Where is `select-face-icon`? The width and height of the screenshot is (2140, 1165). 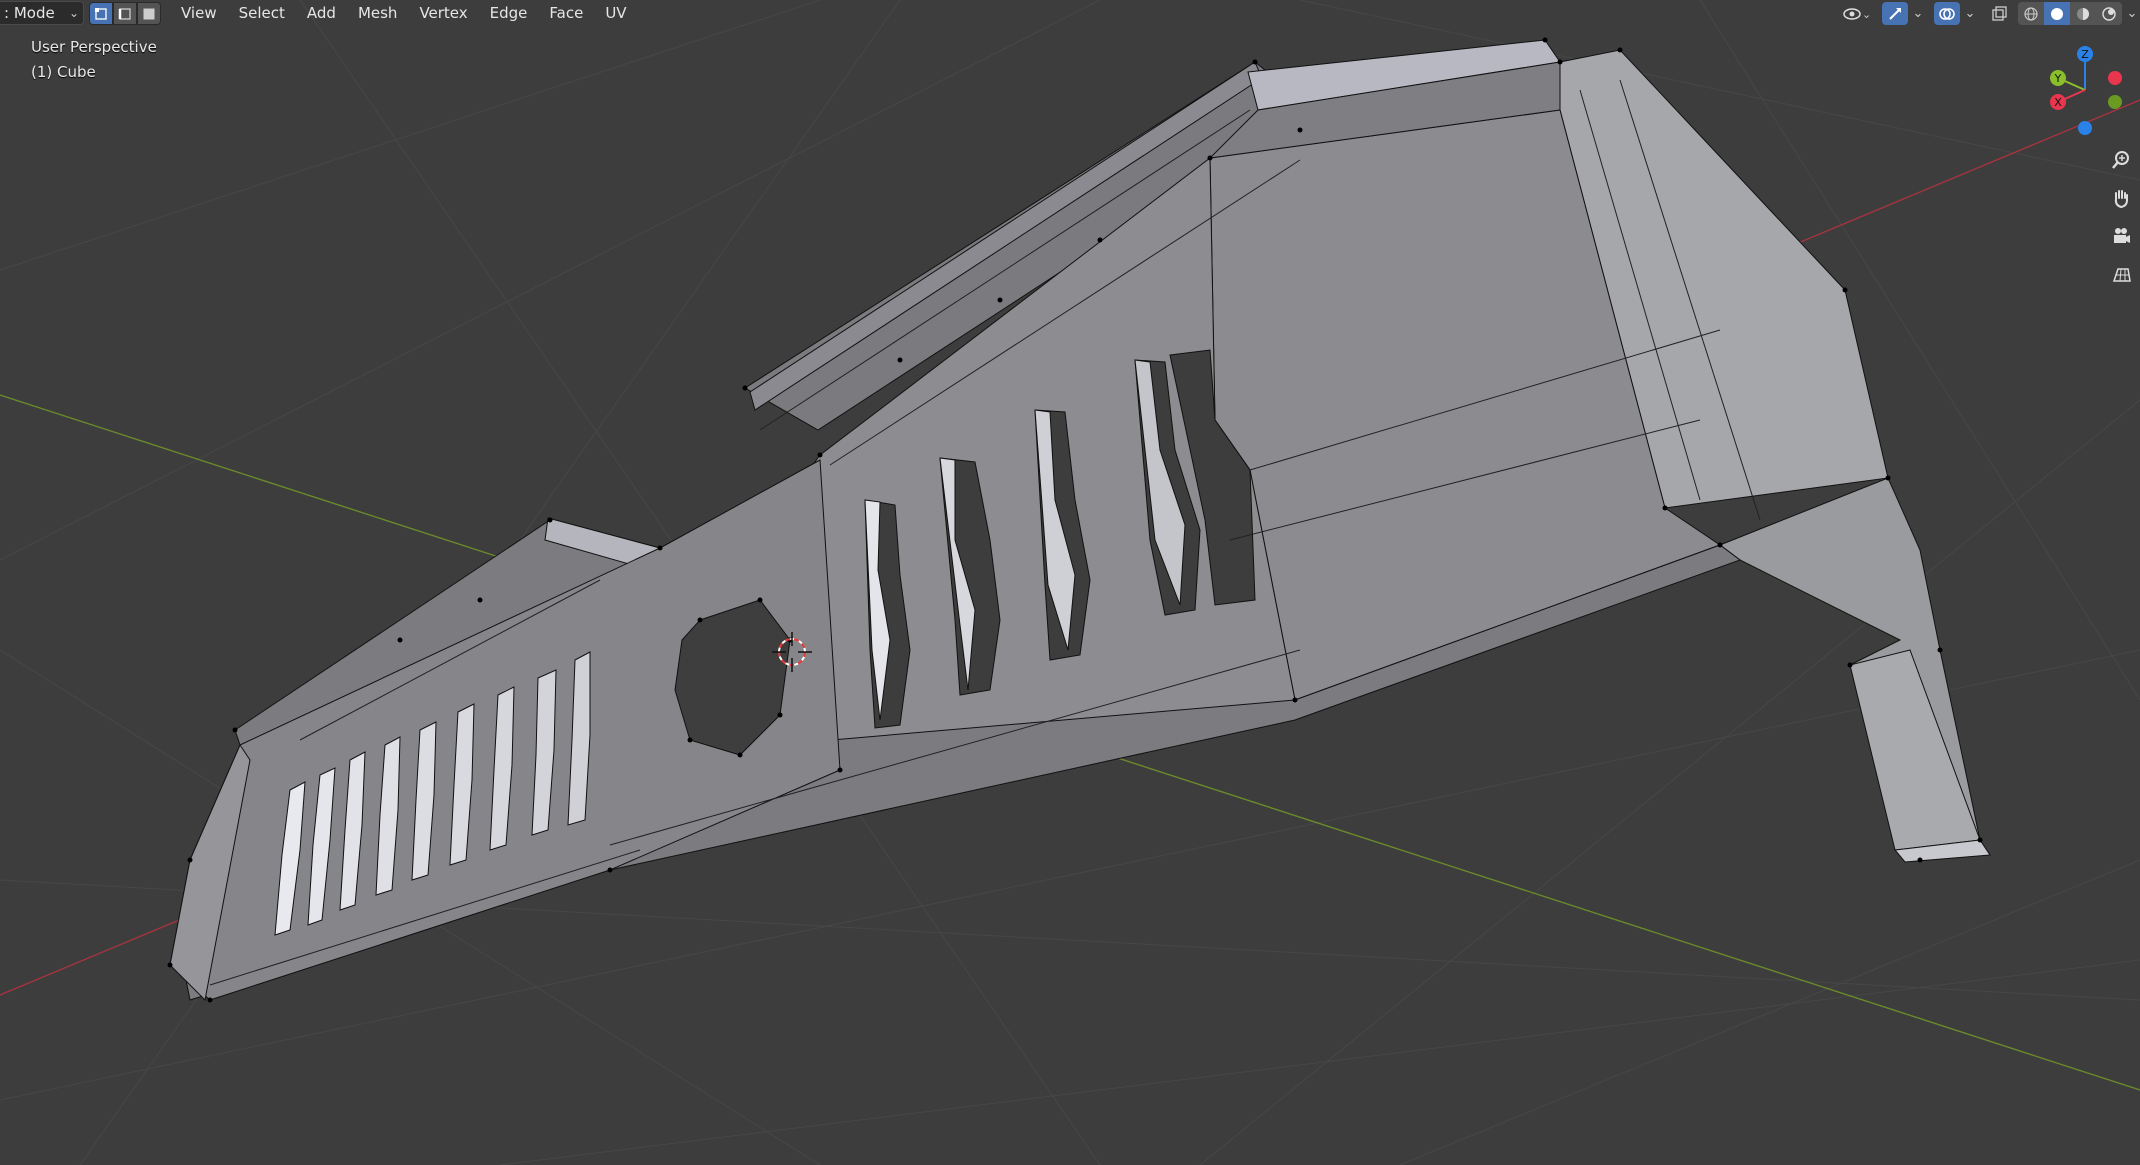
select-face-icon is located at coordinates (149, 13).